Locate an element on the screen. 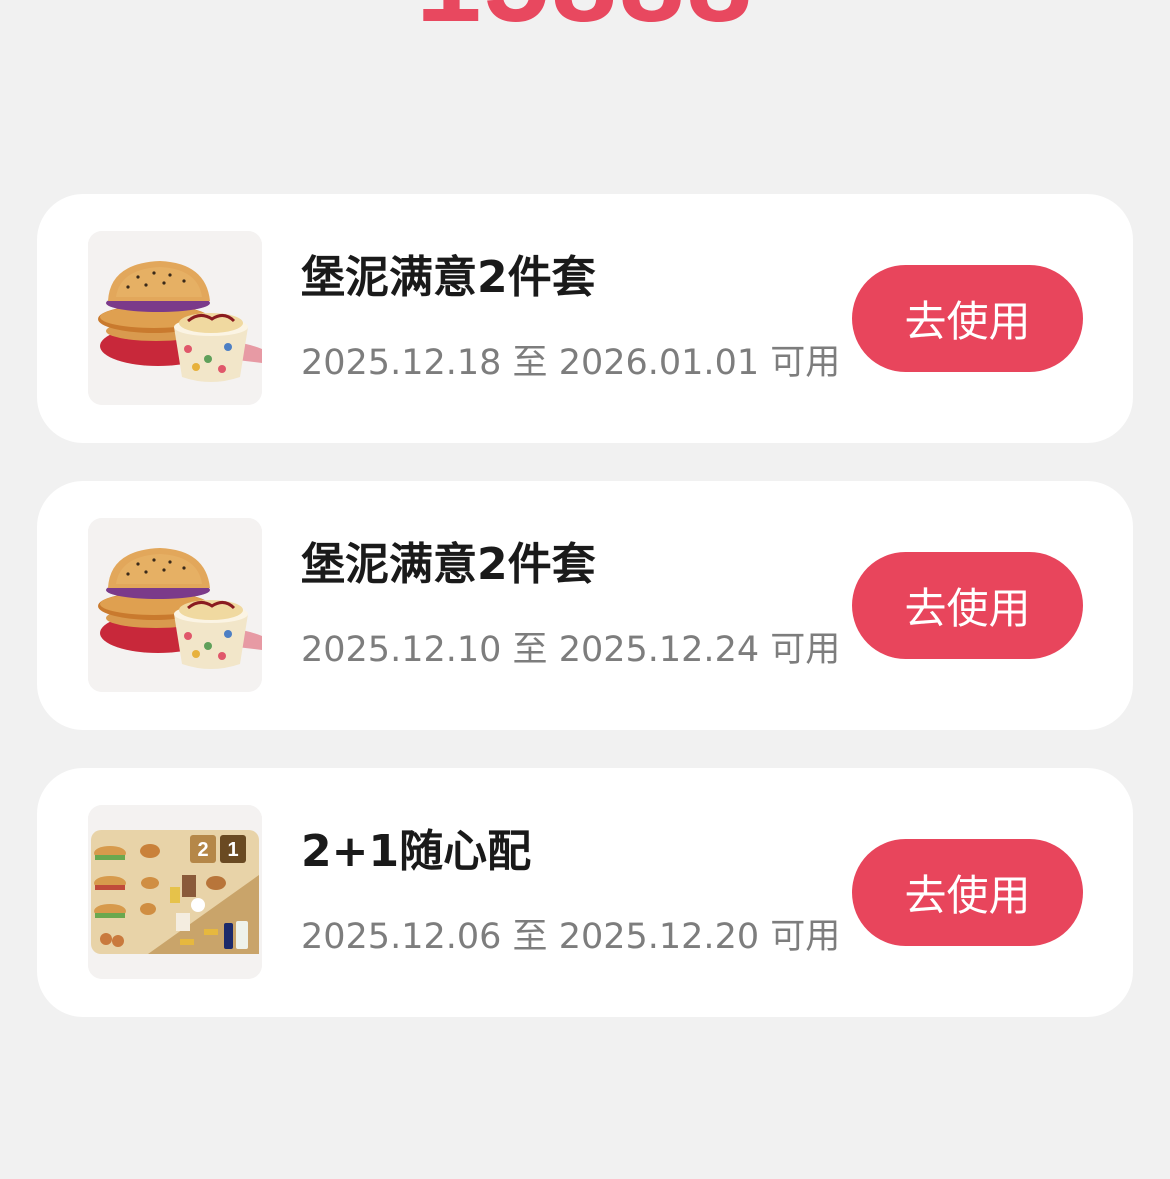 This screenshot has height=1179, width=1170. coupon-validity: 2025.12.18 至 2026.01.01 可用 is located at coordinates (570, 363).